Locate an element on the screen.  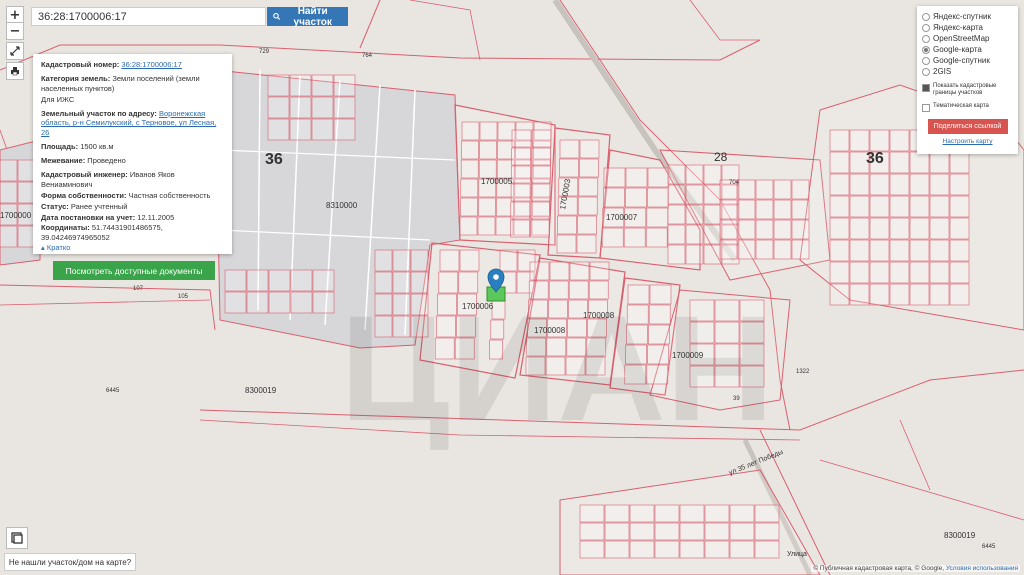
thematic-map-toggle: Тематическая карта is located at coordinates (967, 108).